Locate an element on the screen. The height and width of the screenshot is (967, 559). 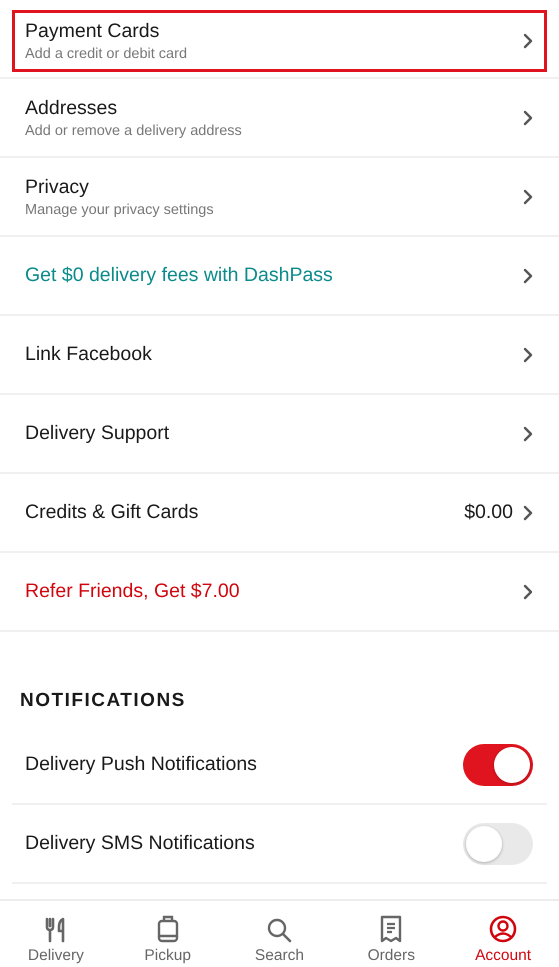
menu-item-title: Addresses is located at coordinates (71, 108).